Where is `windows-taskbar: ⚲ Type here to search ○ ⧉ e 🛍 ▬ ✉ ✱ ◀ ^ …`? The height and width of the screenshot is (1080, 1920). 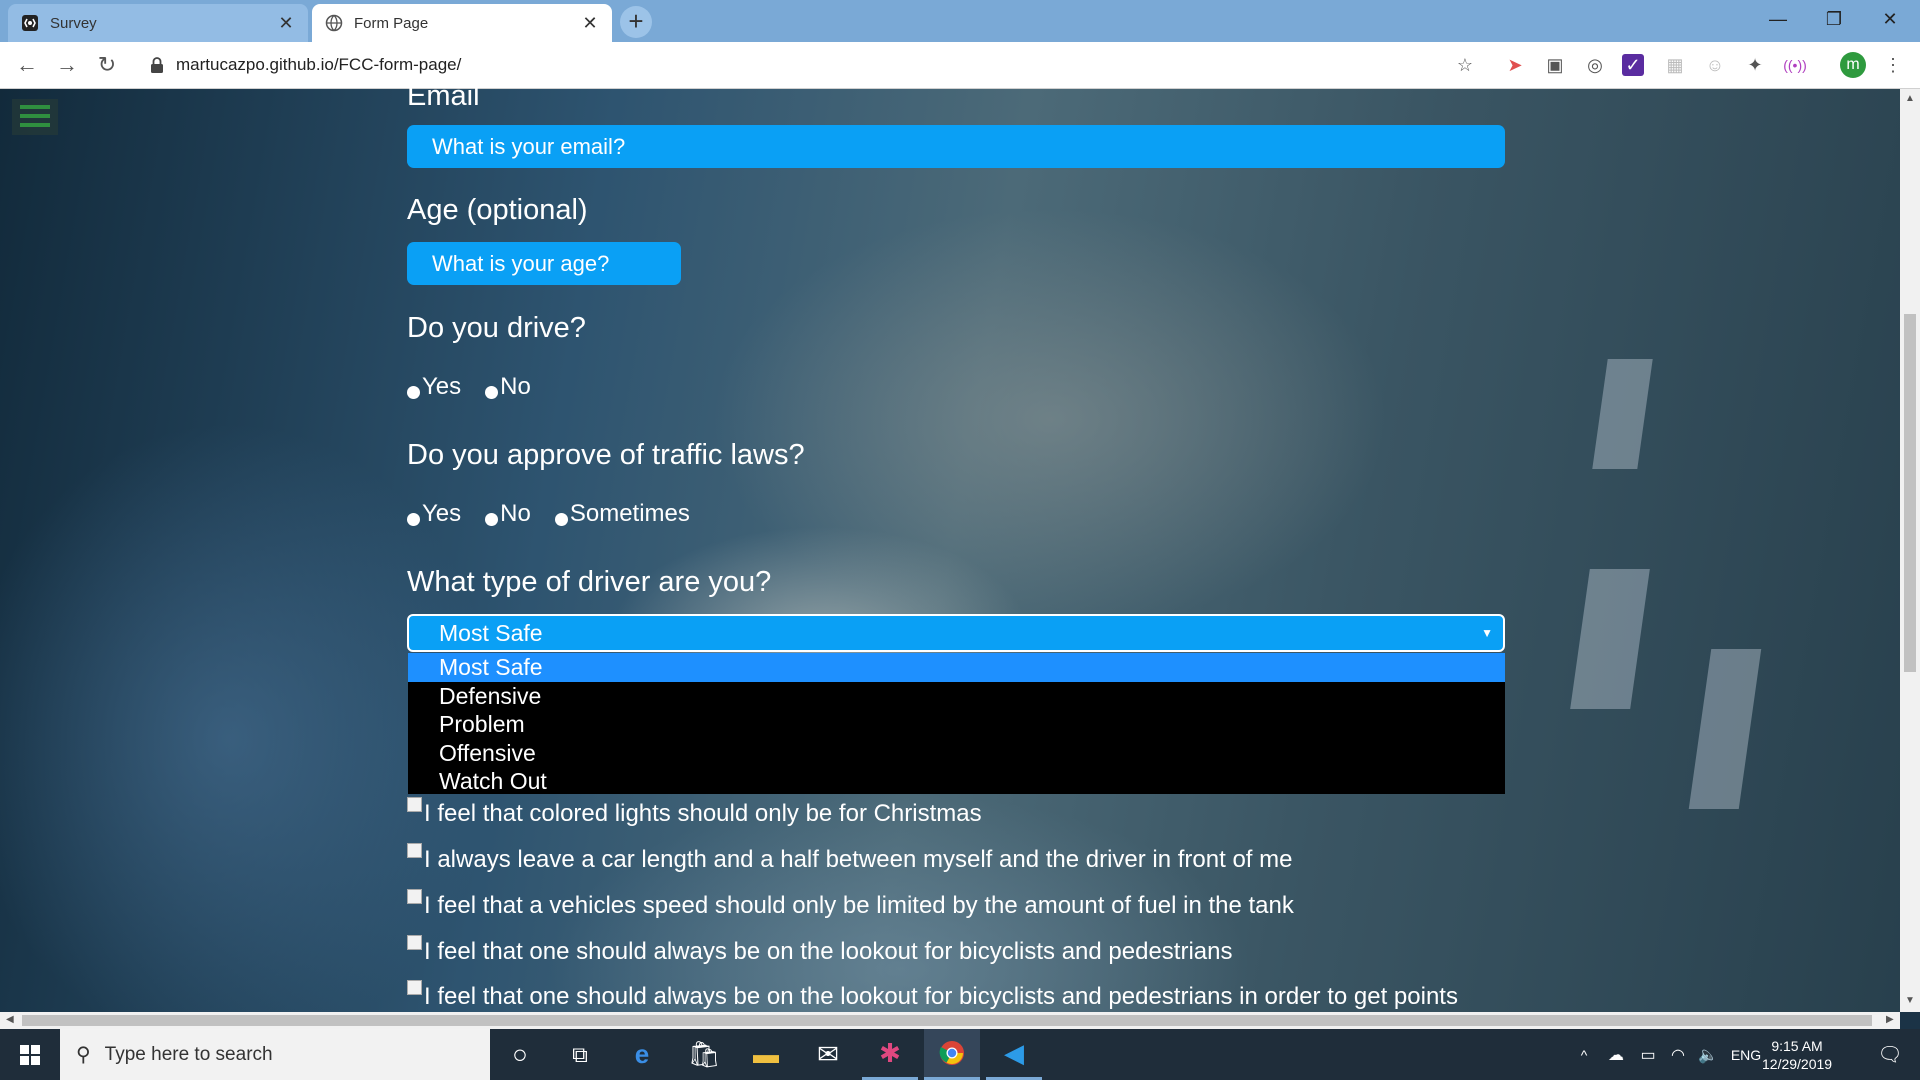 windows-taskbar: ⚲ Type here to search ○ ⧉ e 🛍 ▬ ✉ ✱ ◀ ^ … is located at coordinates (960, 1054).